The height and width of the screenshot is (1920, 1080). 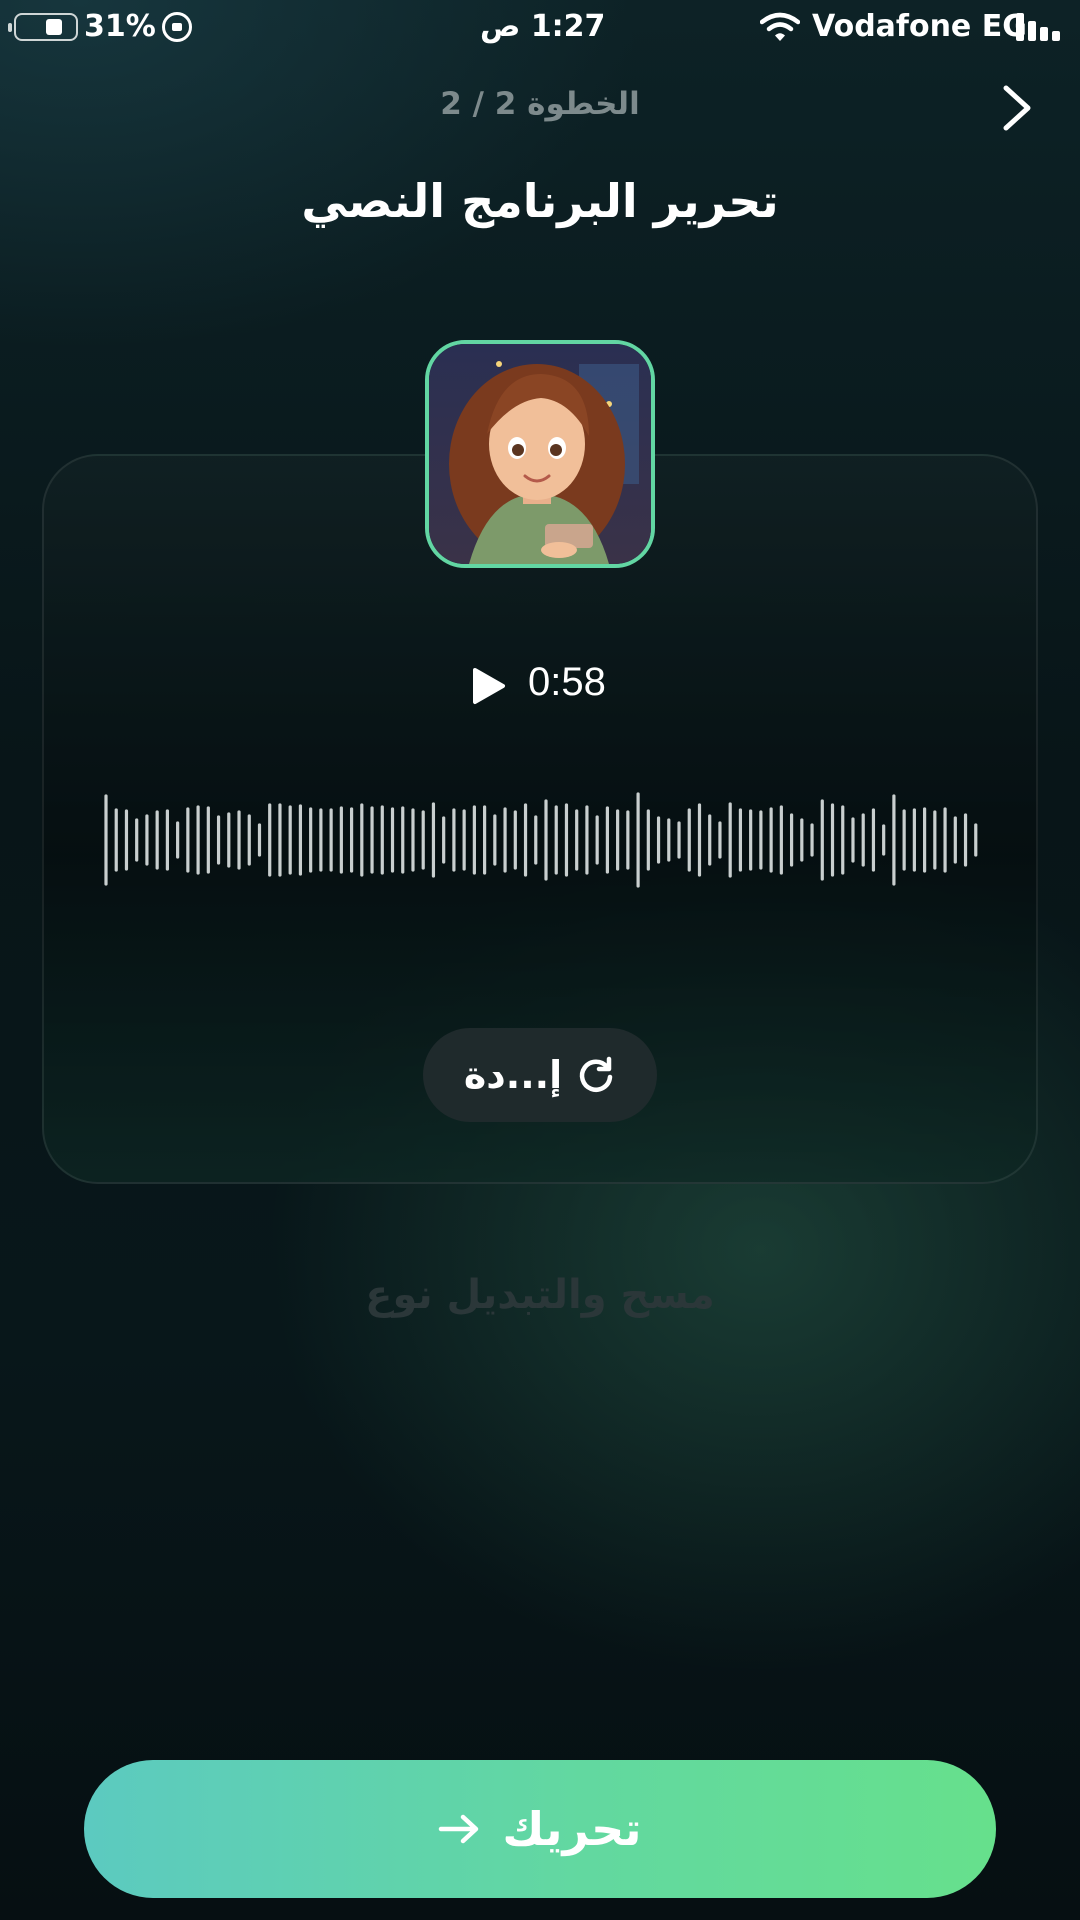 I want to click on audio-duration: 0:58, so click(x=567, y=682).